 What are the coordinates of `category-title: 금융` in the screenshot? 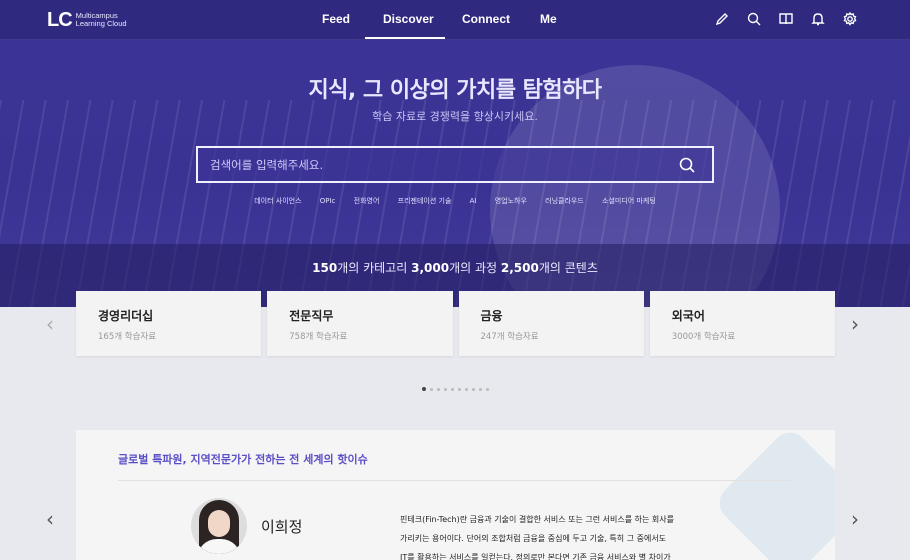 It's located at (491, 316).